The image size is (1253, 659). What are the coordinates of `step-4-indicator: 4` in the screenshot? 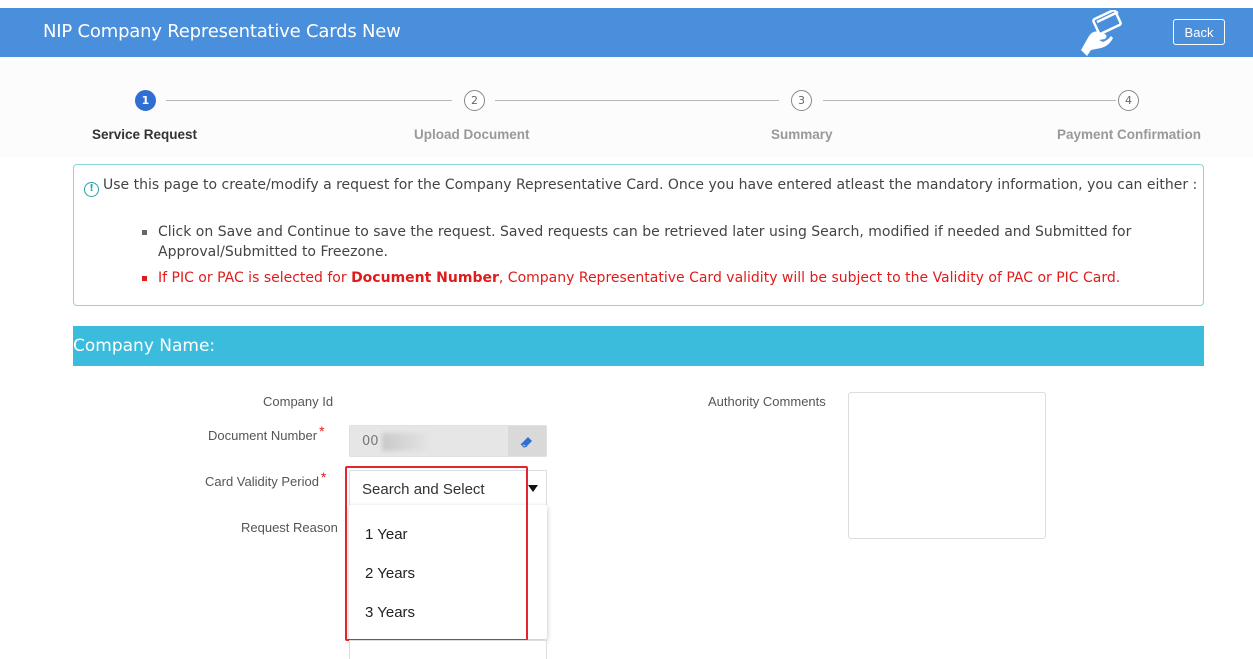 It's located at (1128, 100).